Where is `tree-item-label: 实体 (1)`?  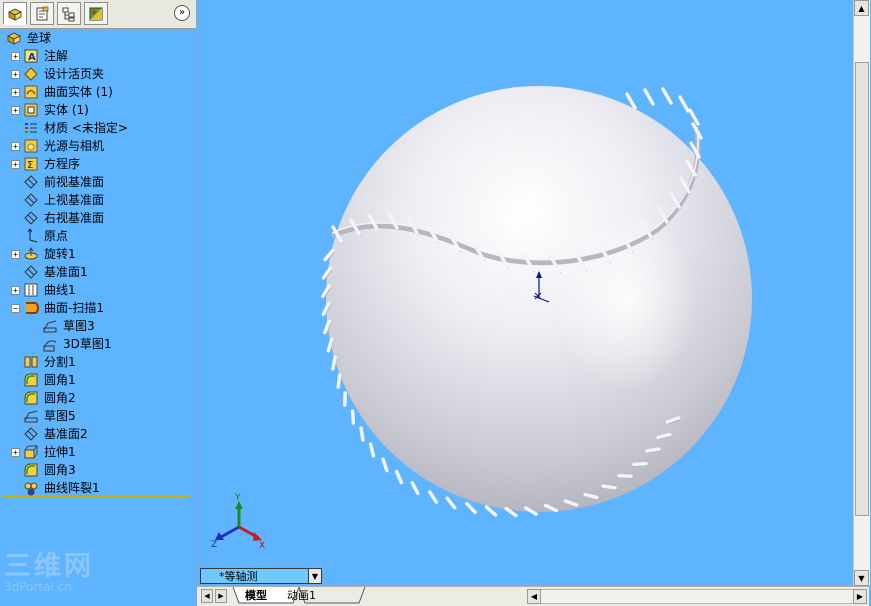
tree-item-label: 实体 (1) is located at coordinates (66, 110).